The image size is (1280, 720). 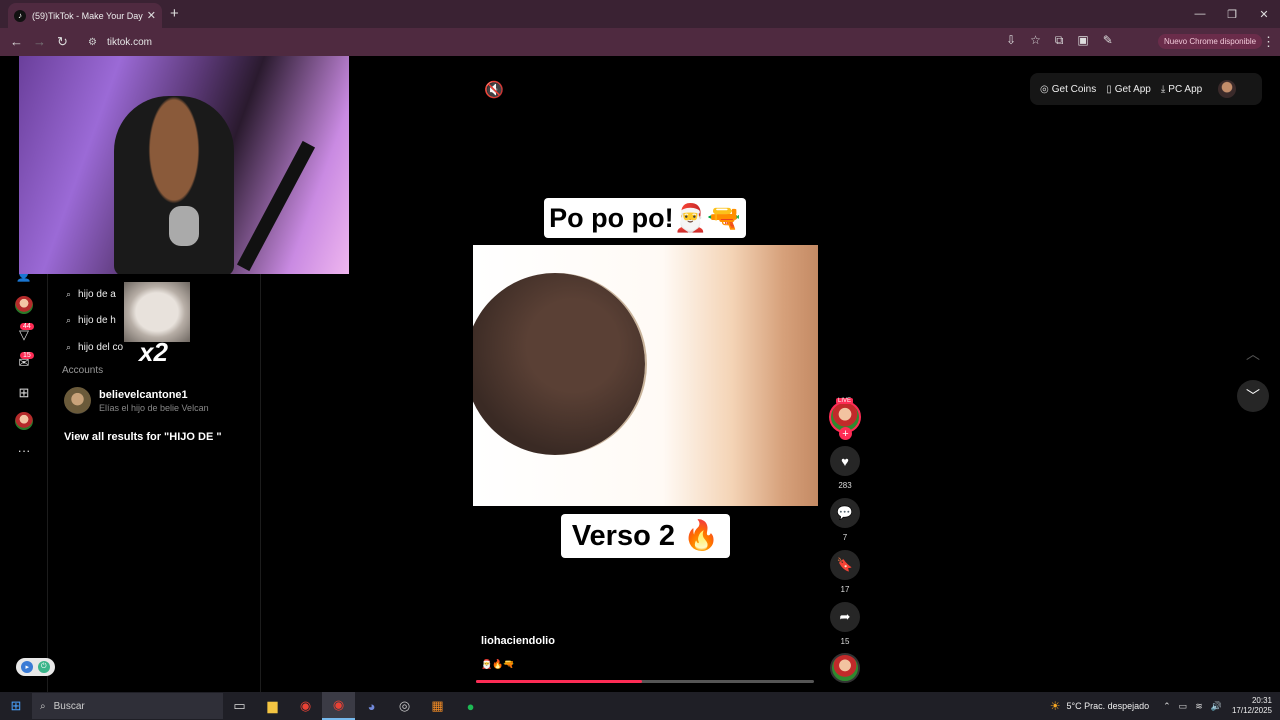 What do you see at coordinates (43, 667) in the screenshot?
I see `power-icon: ⏻` at bounding box center [43, 667].